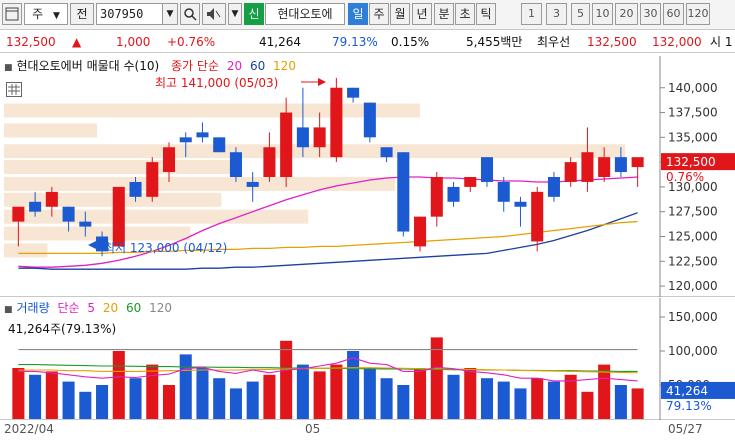  What do you see at coordinates (160, 308) in the screenshot?
I see `volume-ma-120: 120` at bounding box center [160, 308].